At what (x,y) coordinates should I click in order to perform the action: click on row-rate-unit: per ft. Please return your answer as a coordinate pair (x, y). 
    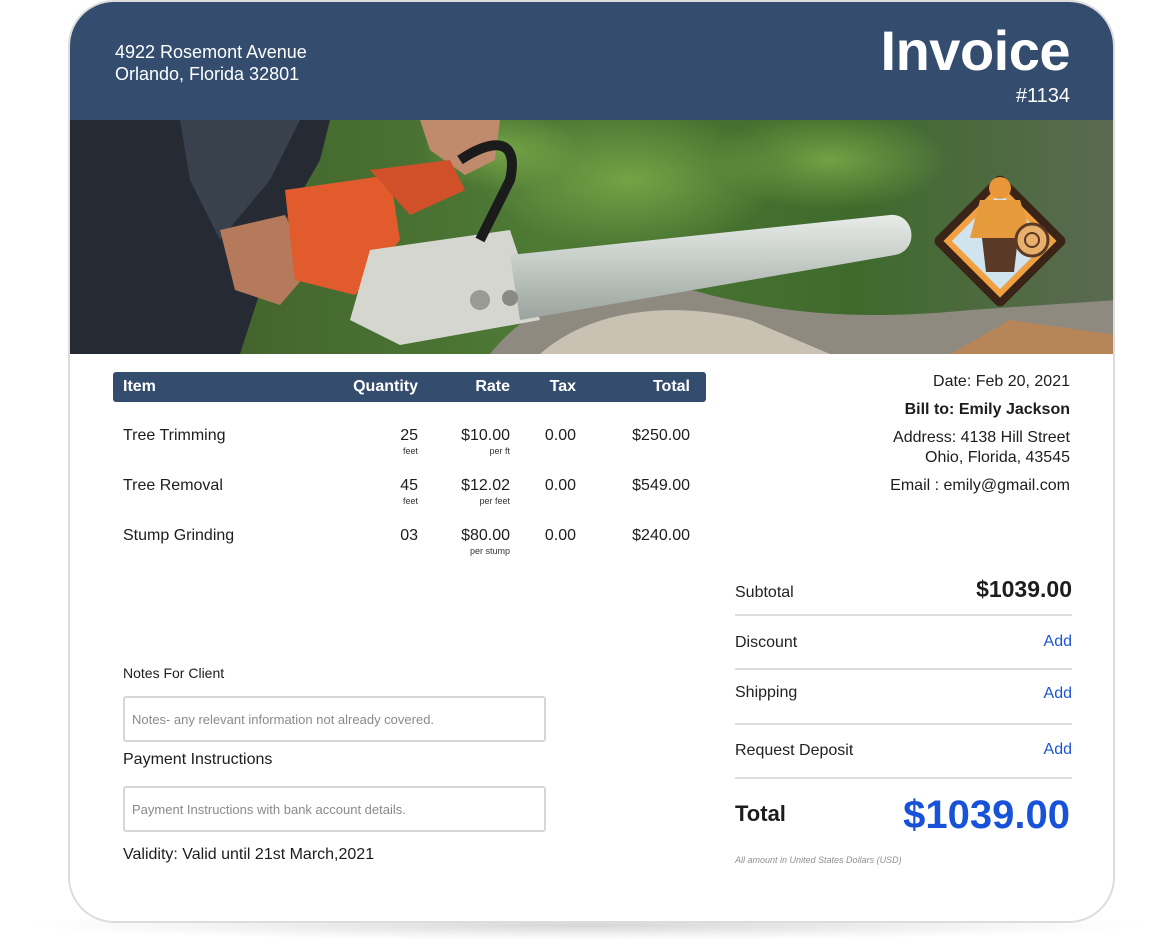
    Looking at the image, I should click on (499, 451).